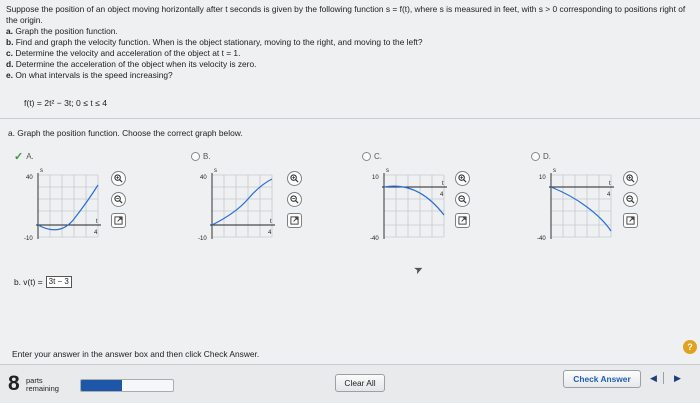  What do you see at coordinates (66, 31) in the screenshot?
I see `item-text: Graph the position function.` at bounding box center [66, 31].